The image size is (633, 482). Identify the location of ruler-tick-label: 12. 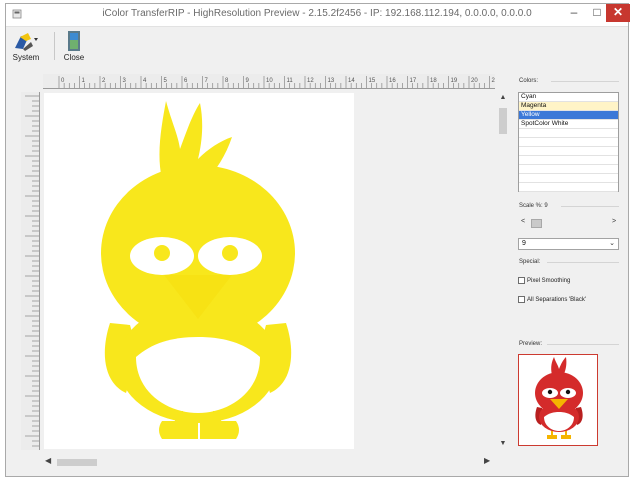
(310, 81).